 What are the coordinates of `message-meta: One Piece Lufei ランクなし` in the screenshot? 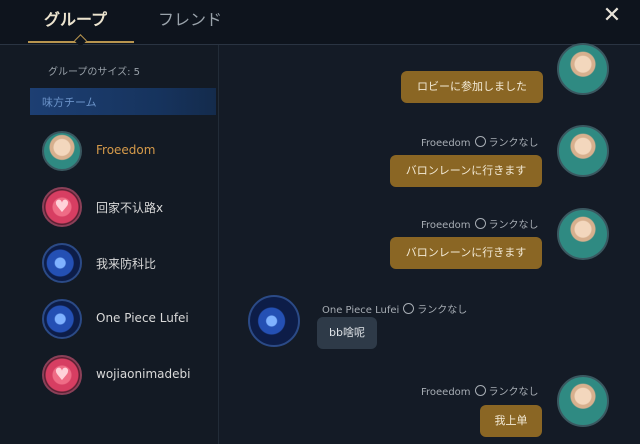 It's located at (394, 308).